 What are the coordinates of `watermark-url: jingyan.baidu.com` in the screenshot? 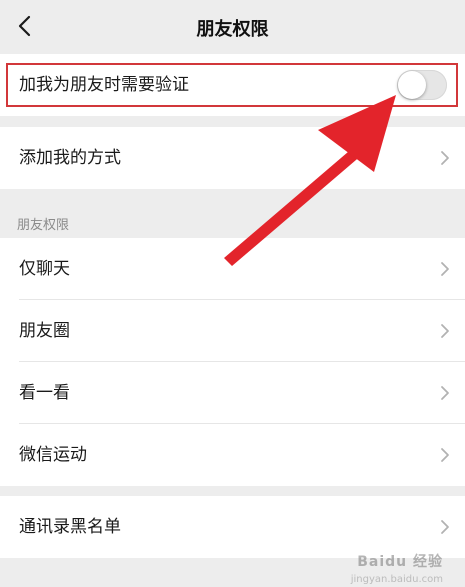 It's located at (396, 579).